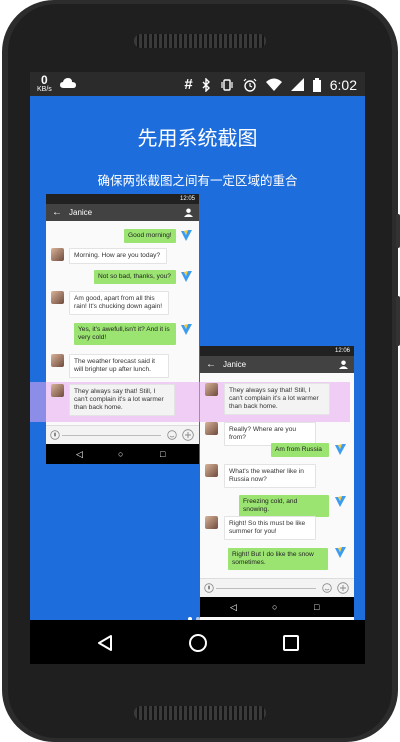 The height and width of the screenshot is (742, 400). What do you see at coordinates (188, 84) in the screenshot?
I see `hash-icon: #` at bounding box center [188, 84].